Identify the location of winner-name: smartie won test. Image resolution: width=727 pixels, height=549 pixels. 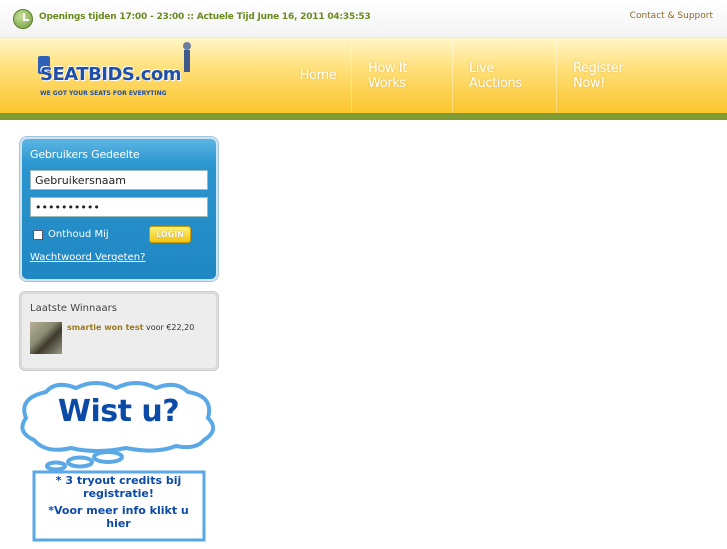
(105, 327).